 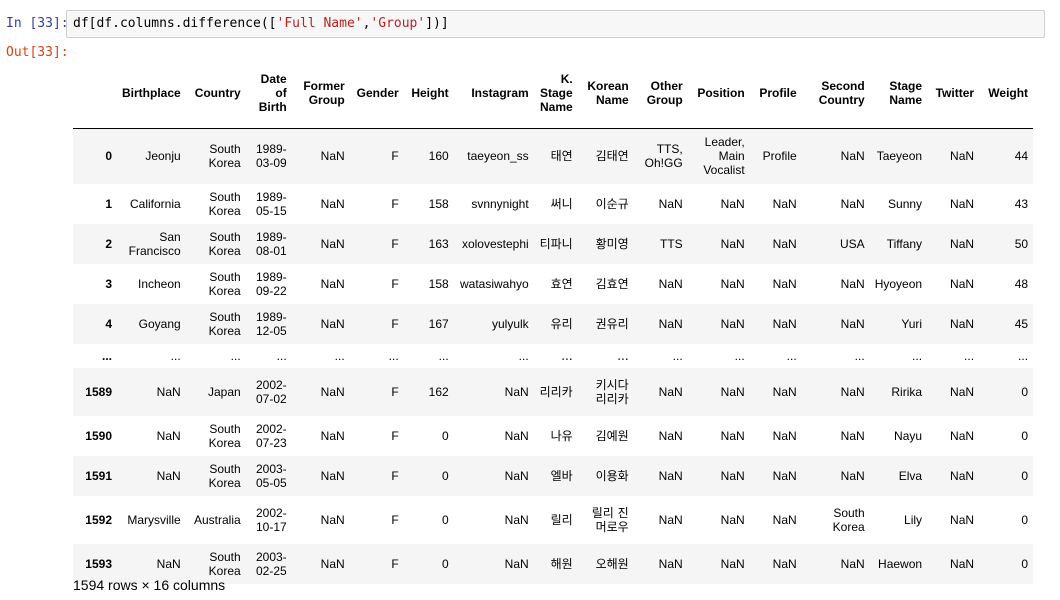 What do you see at coordinates (271, 323) in the screenshot?
I see `table-cell: 1989-12-05` at bounding box center [271, 323].